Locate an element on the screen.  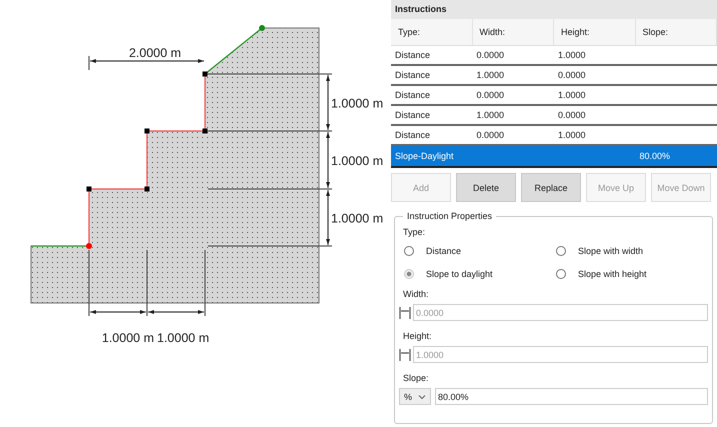
table-cell-text: Slope-Daylight is located at coordinates (424, 156).